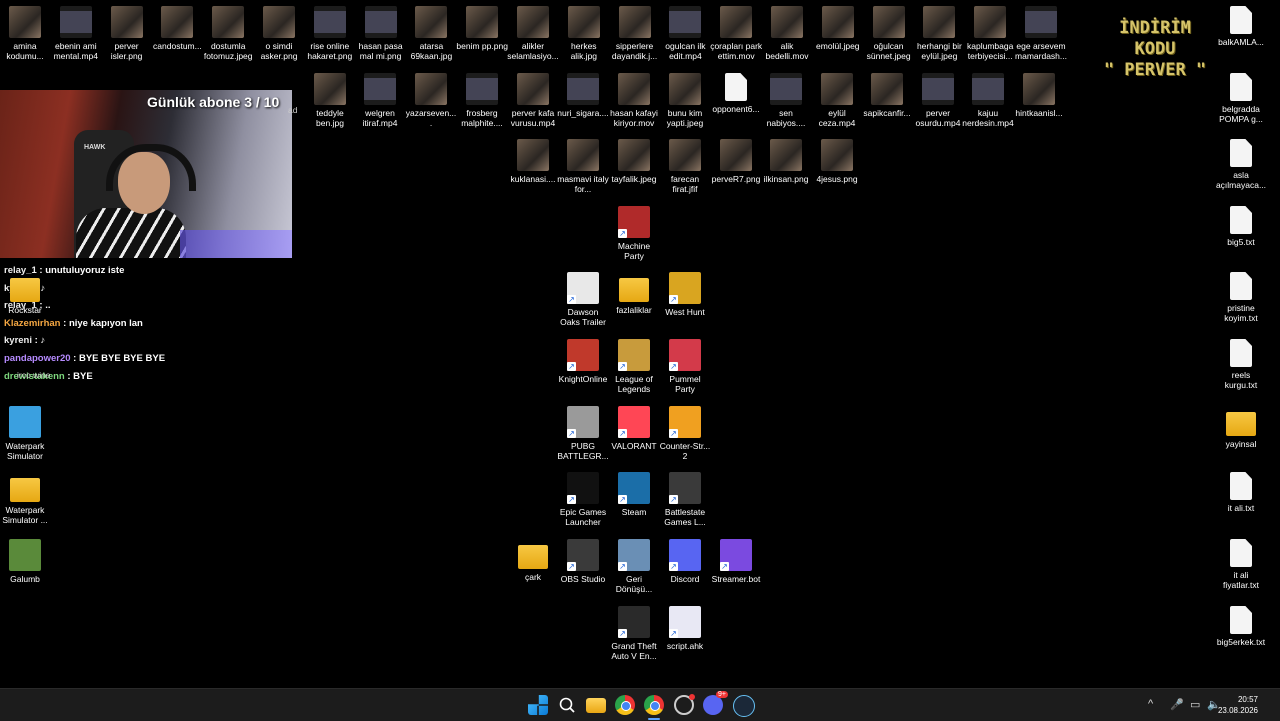  Describe the element at coordinates (837, 179) in the screenshot. I see `file3-6-label: 4jesus.png` at that location.